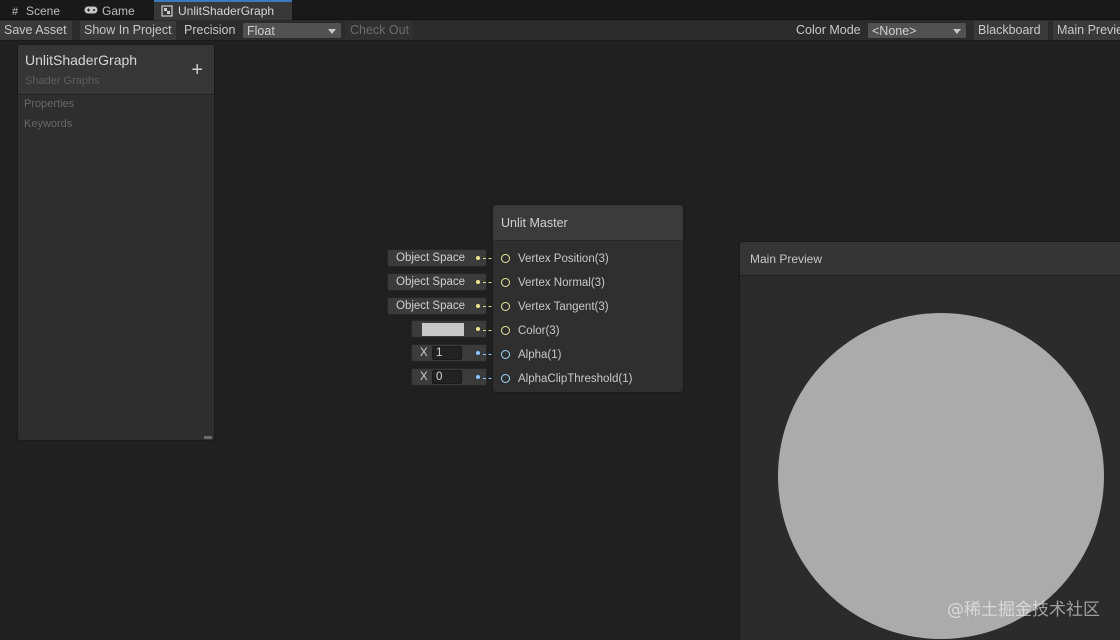 This screenshot has width=1120, height=640. What do you see at coordinates (431, 282) in the screenshot?
I see `vertex-normal-space: Object Space` at bounding box center [431, 282].